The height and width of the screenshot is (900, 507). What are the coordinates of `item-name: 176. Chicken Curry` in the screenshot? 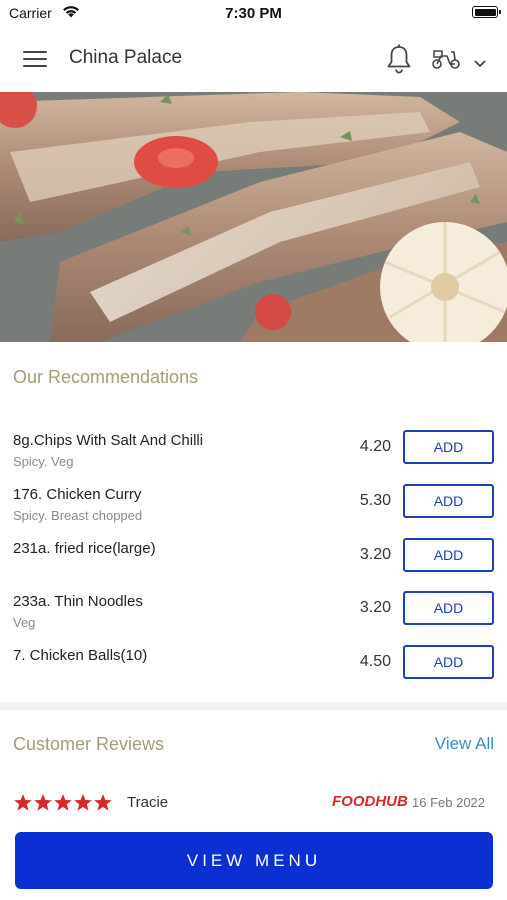 It's located at (77, 494).